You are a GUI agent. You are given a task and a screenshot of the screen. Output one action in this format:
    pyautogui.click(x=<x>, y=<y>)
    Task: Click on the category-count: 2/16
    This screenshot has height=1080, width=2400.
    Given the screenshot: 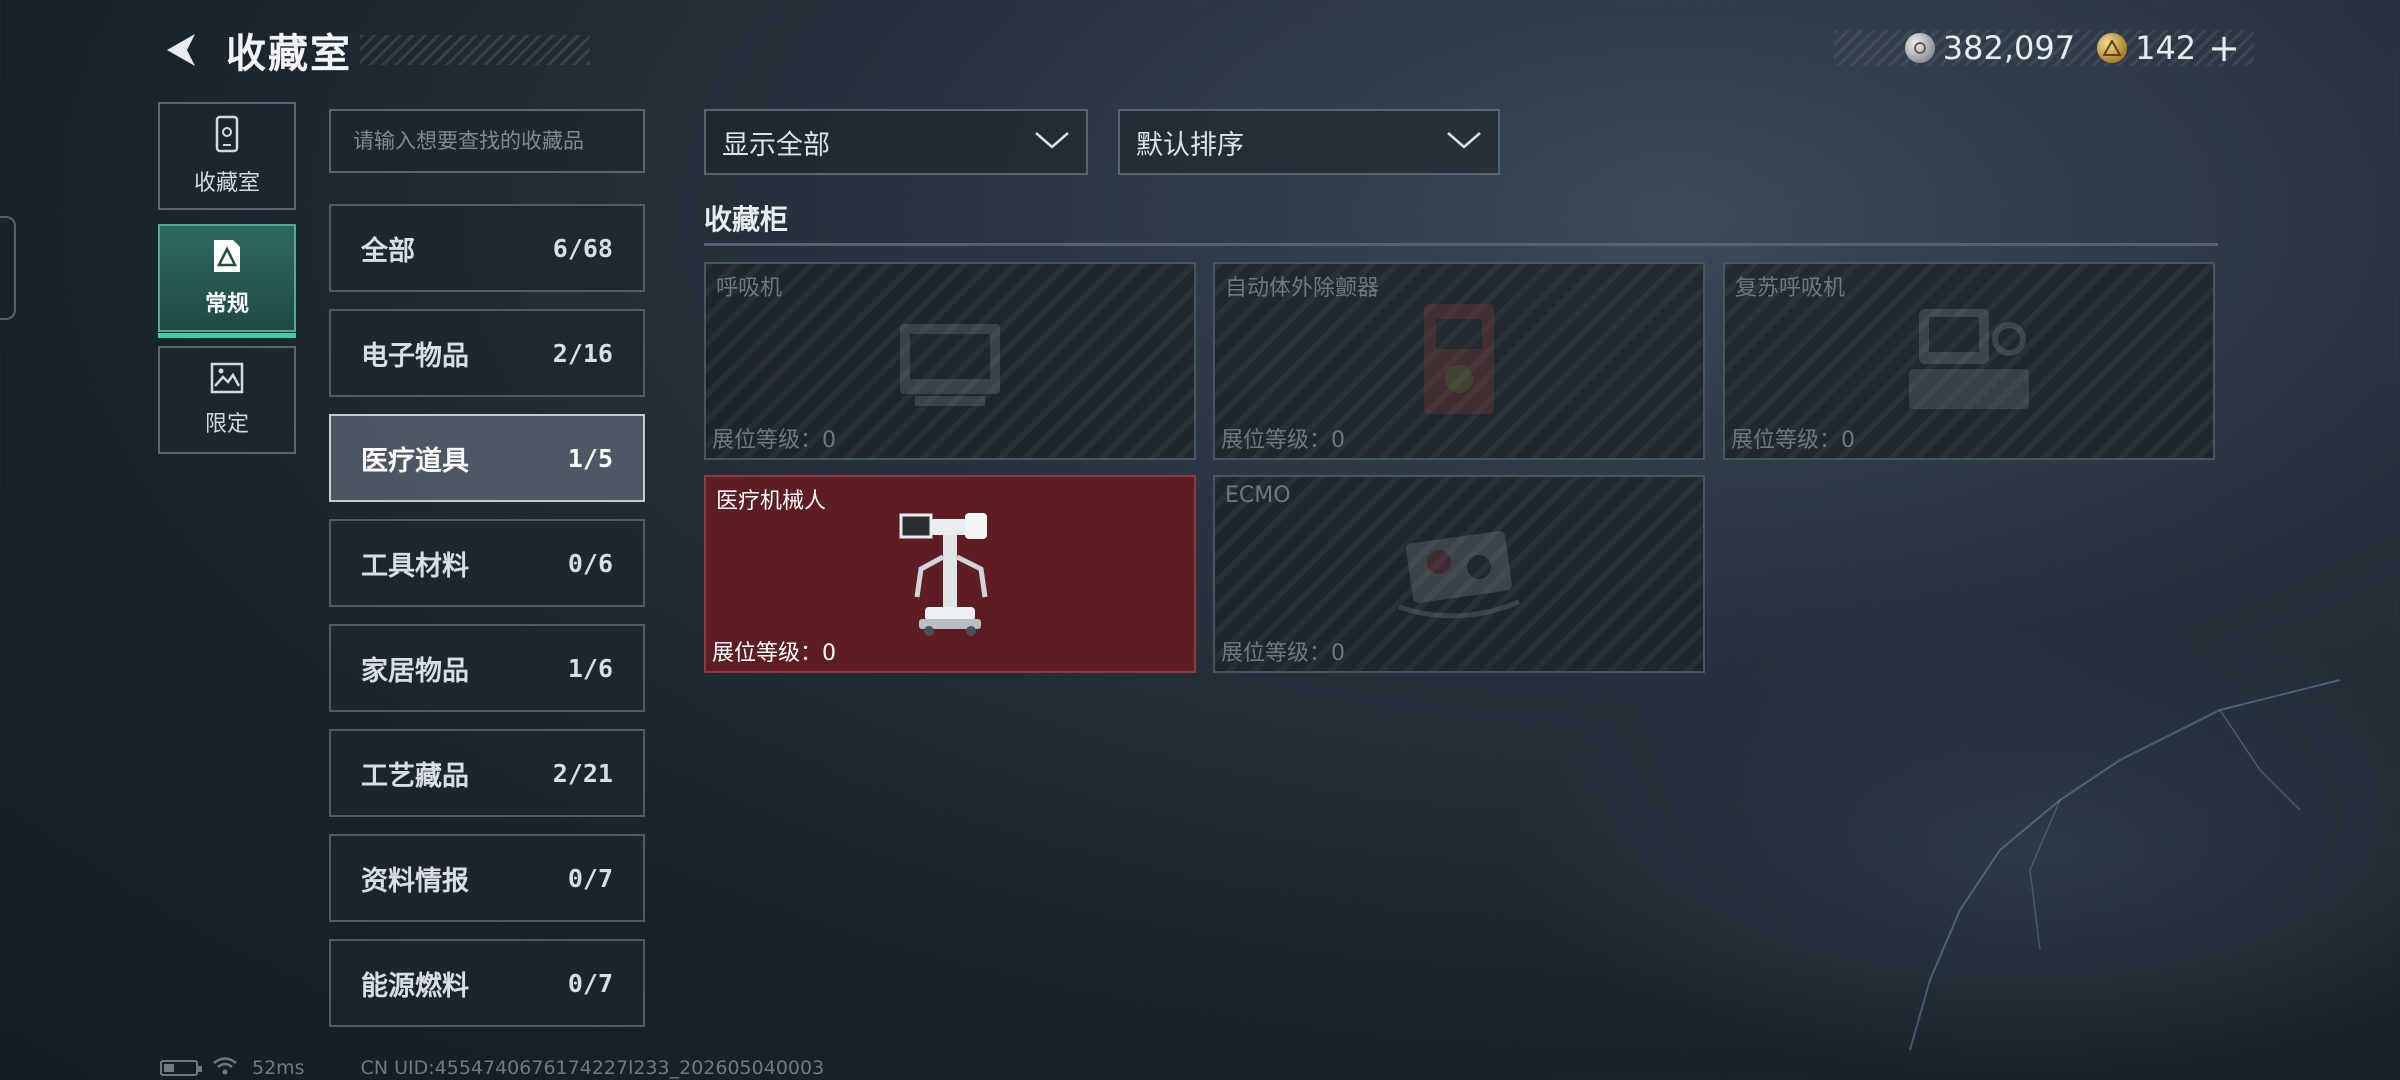 What is the action you would take?
    pyautogui.click(x=582, y=353)
    